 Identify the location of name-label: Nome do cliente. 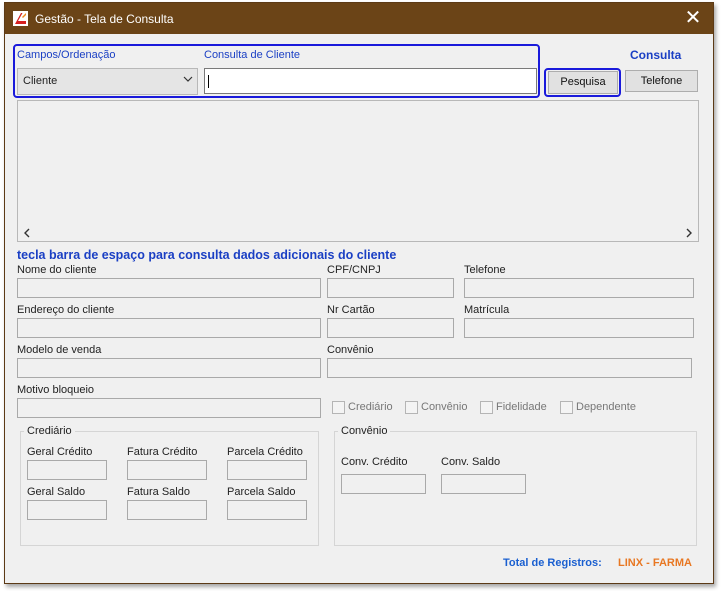
(57, 270).